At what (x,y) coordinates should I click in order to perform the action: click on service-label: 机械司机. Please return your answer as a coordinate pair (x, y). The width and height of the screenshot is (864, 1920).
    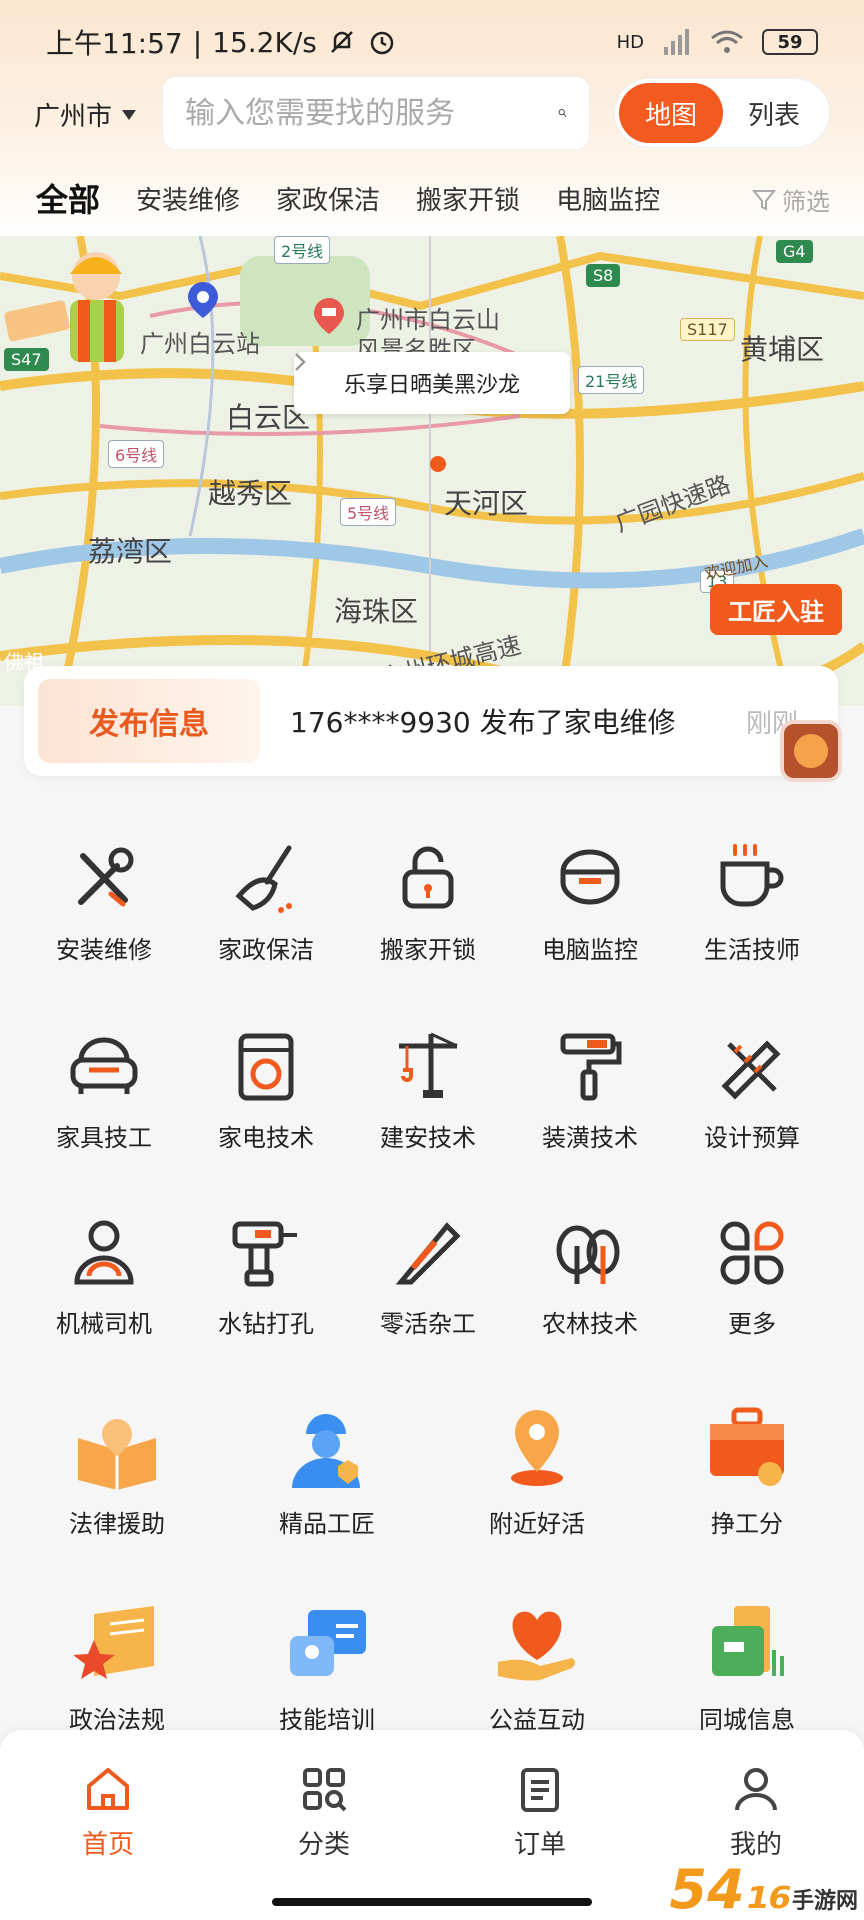
    Looking at the image, I should click on (104, 1324).